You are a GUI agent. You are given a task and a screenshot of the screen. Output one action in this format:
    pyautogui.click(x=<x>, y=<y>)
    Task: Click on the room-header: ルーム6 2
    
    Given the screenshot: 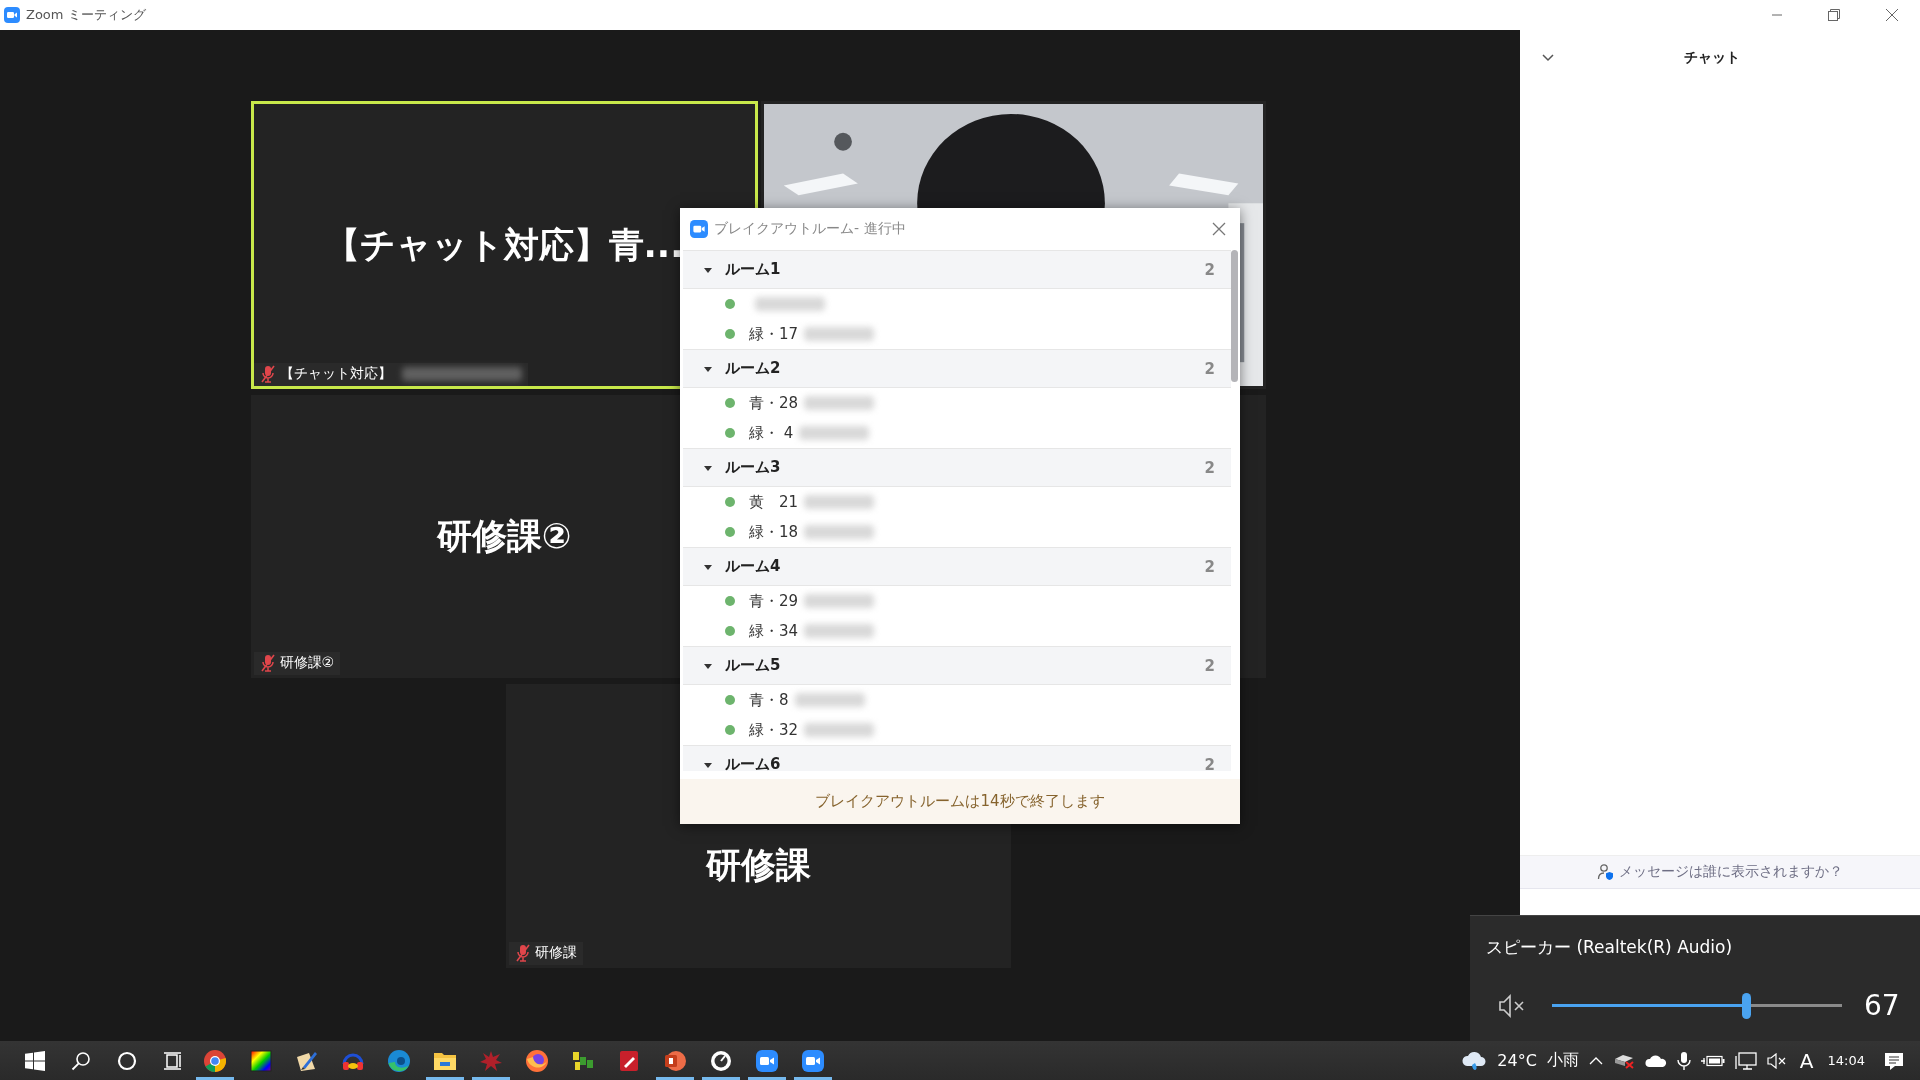 What is the action you would take?
    pyautogui.click(x=957, y=758)
    